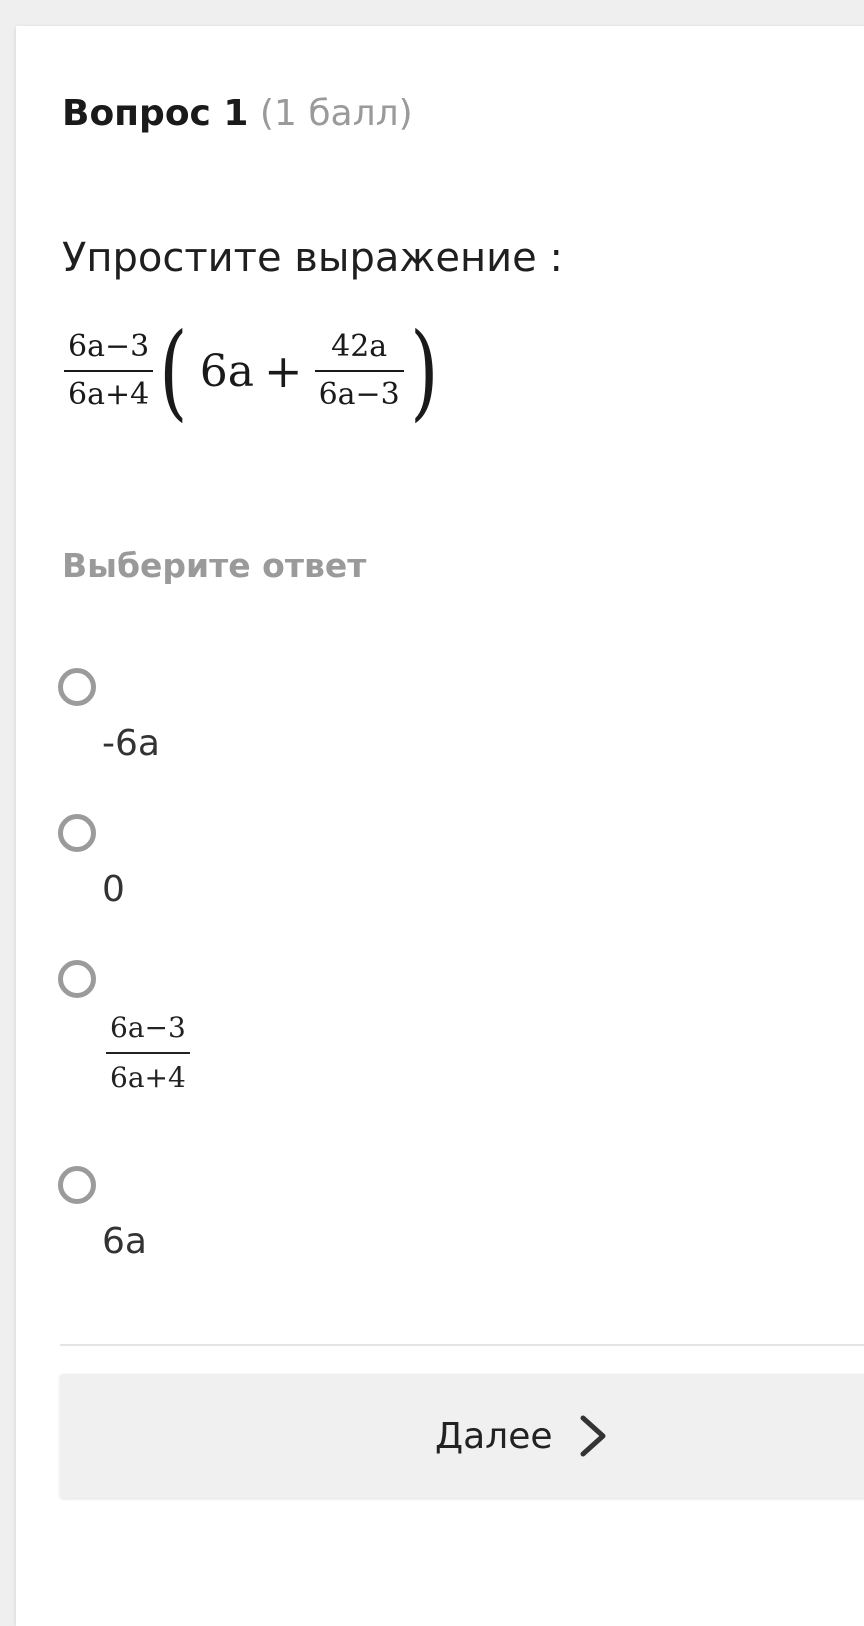 The height and width of the screenshot is (1626, 864). What do you see at coordinates (312, 258) in the screenshot?
I see `question-text: Упростите выражение :` at bounding box center [312, 258].